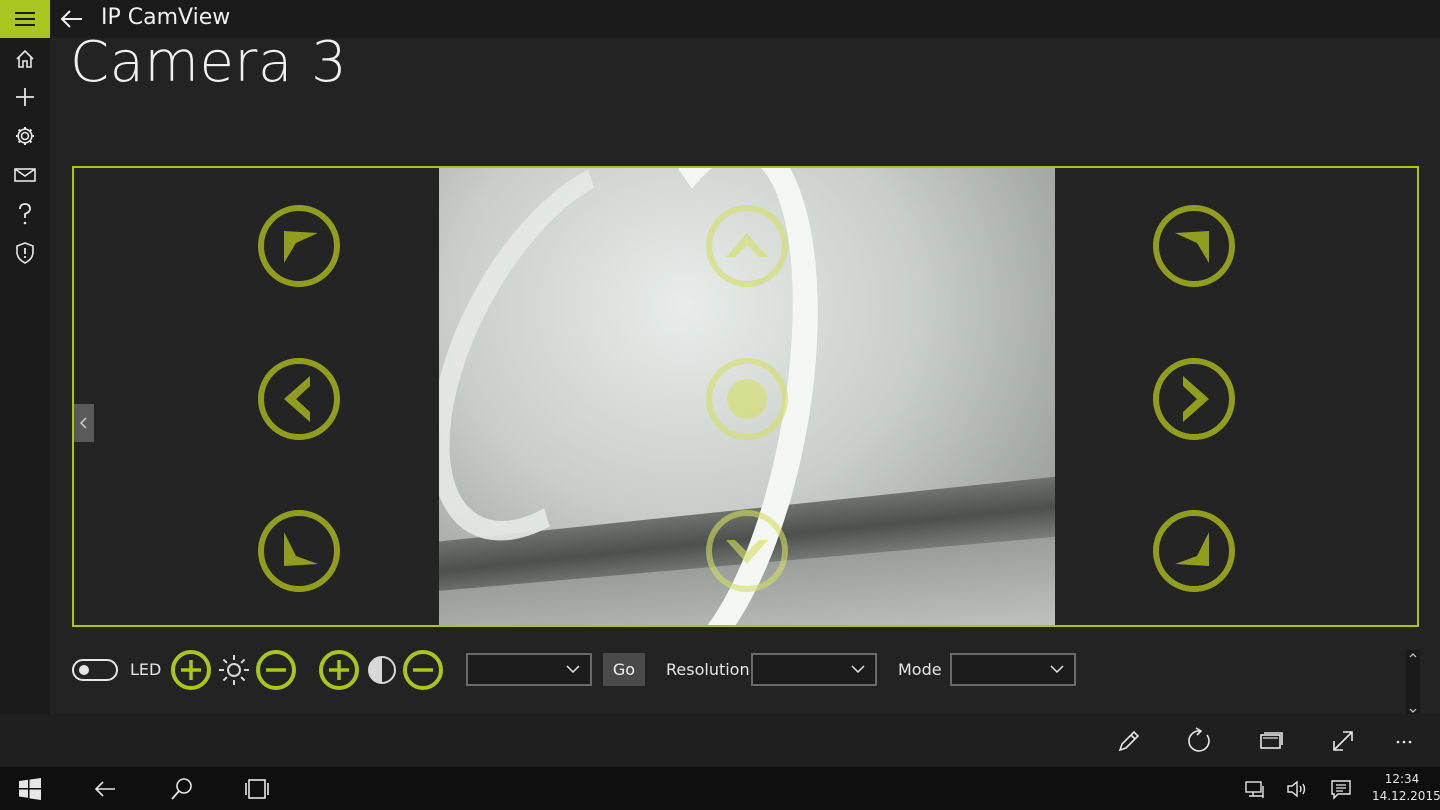 This screenshot has width=1440, height=810. Describe the element at coordinates (105, 789) in the screenshot. I see `back-icon` at that location.